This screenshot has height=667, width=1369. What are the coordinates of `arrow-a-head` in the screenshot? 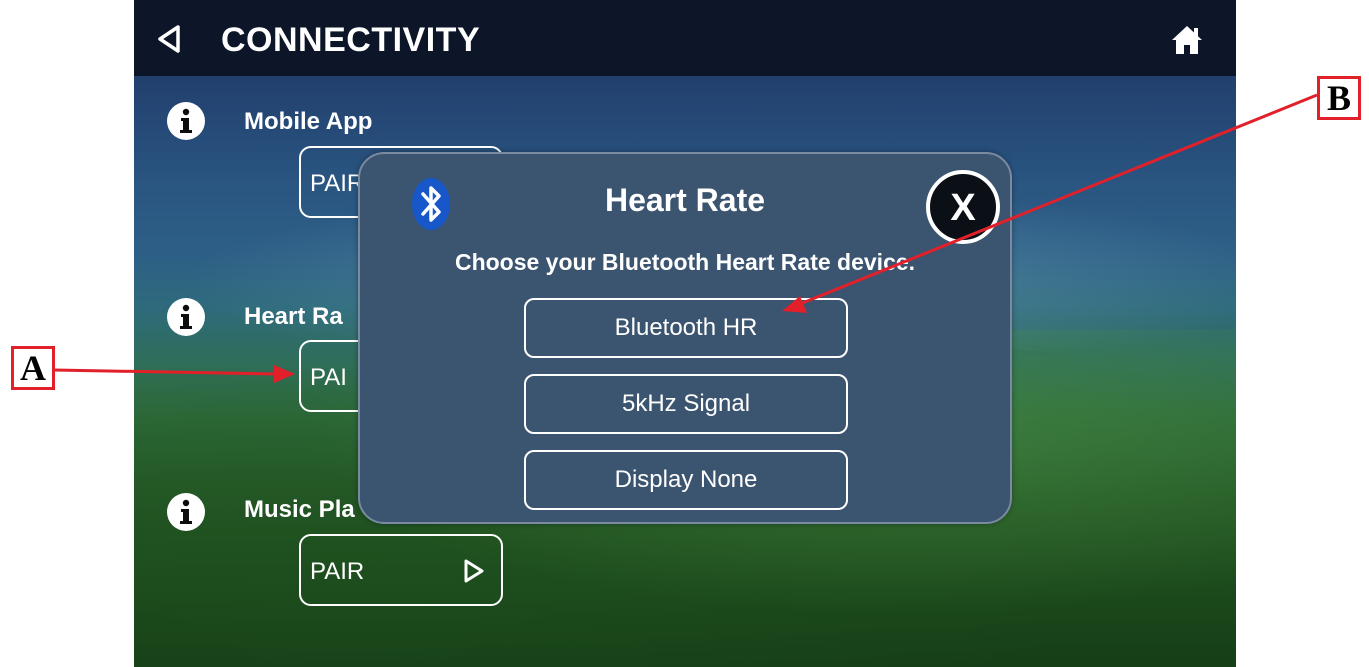 It's located at (284, 374).